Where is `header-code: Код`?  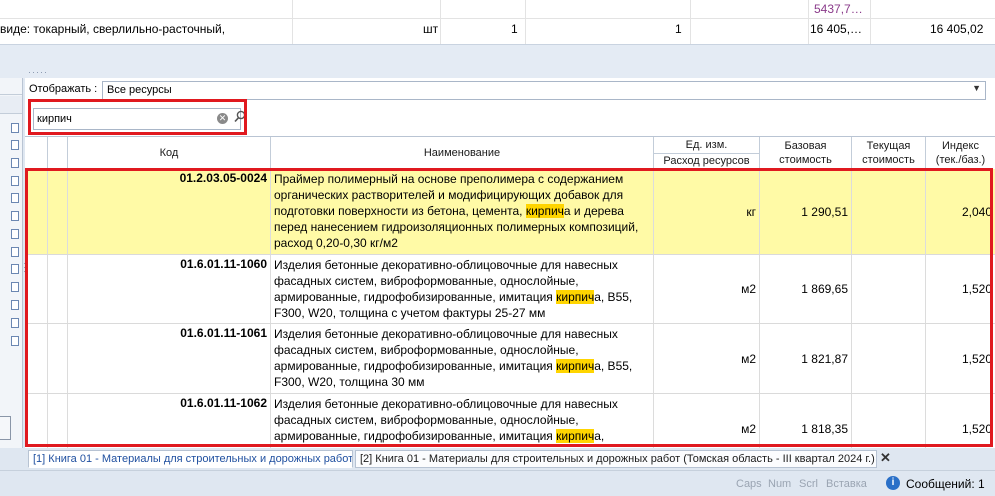 header-code: Код is located at coordinates (168, 153).